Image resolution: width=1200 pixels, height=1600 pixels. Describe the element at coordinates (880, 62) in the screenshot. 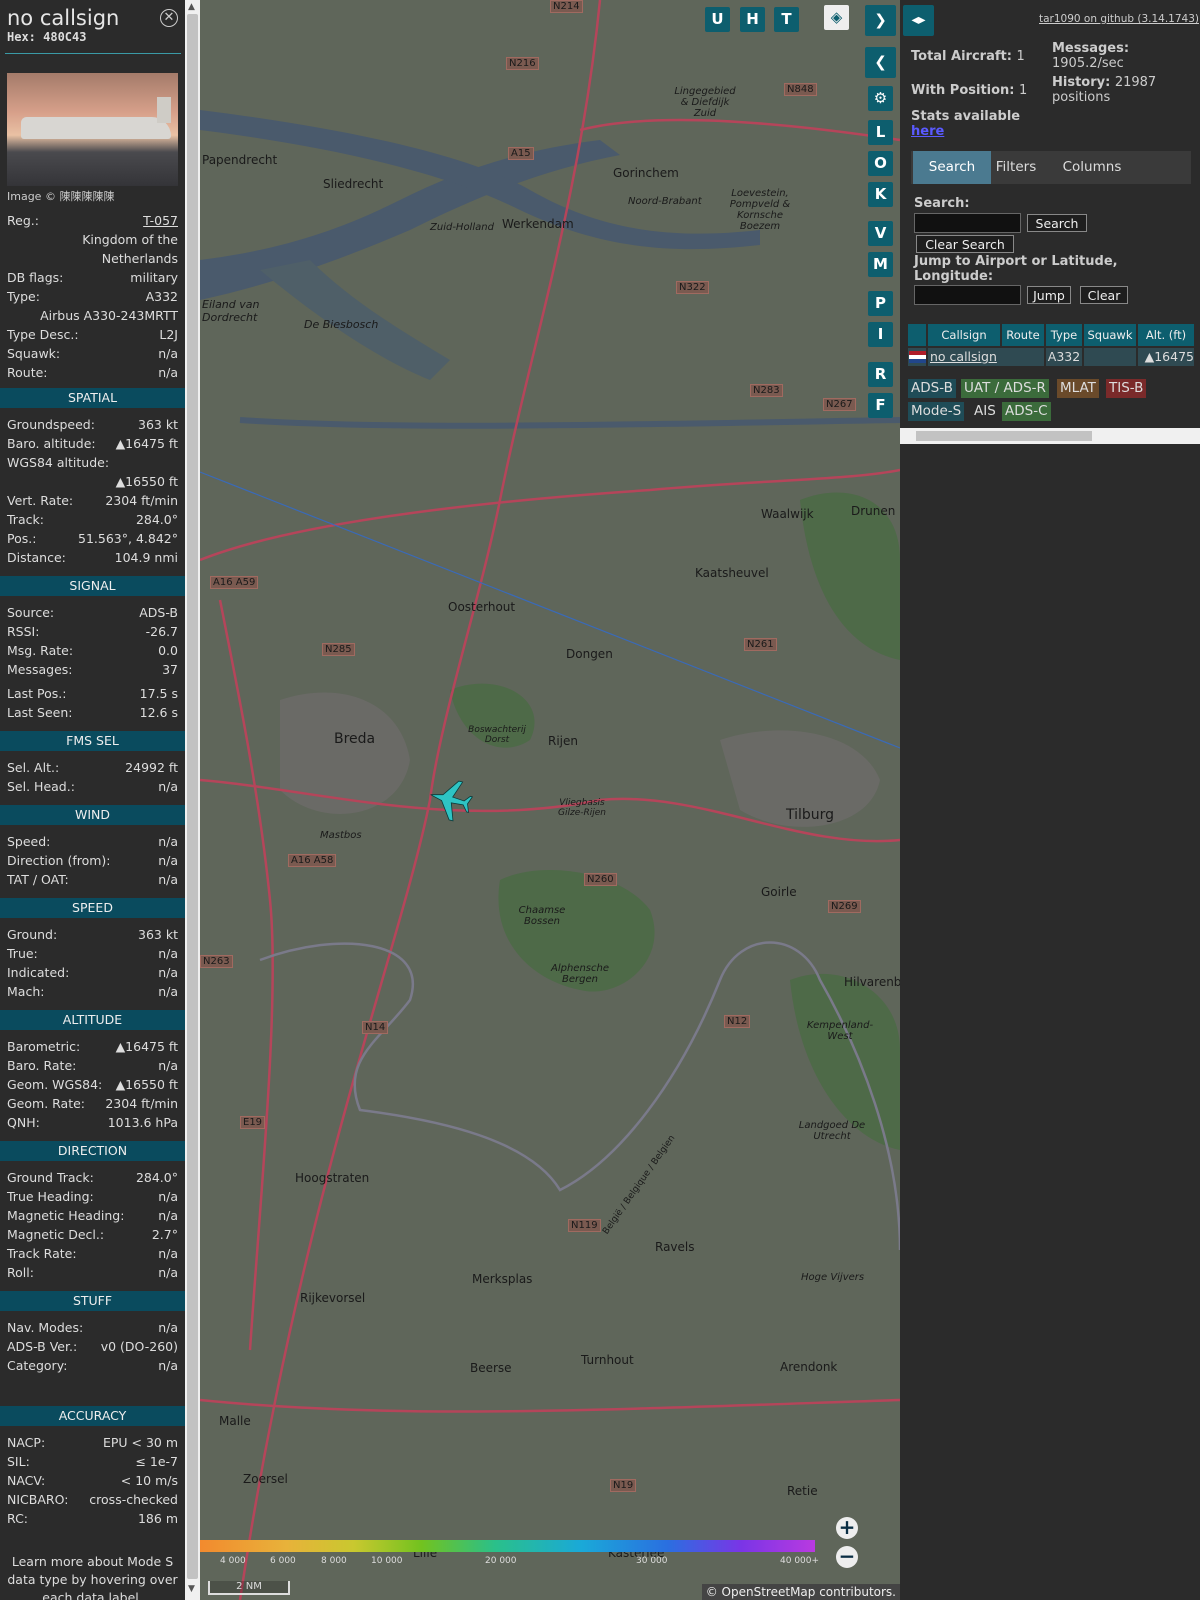

I see `chevron-left-icon: ❮` at that location.